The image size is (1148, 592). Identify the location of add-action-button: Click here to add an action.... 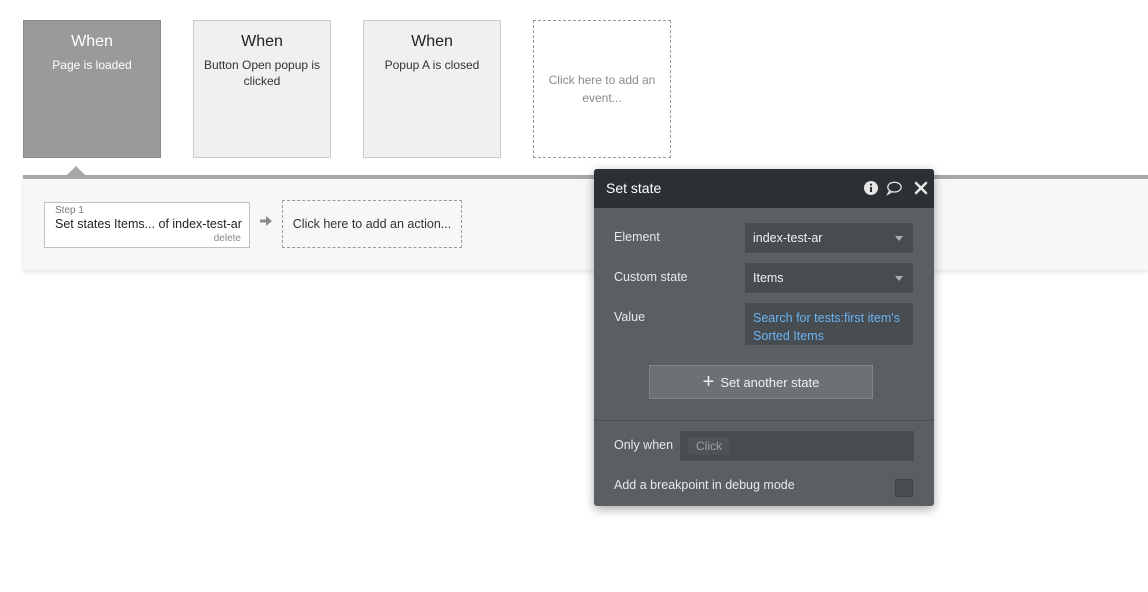
(372, 224).